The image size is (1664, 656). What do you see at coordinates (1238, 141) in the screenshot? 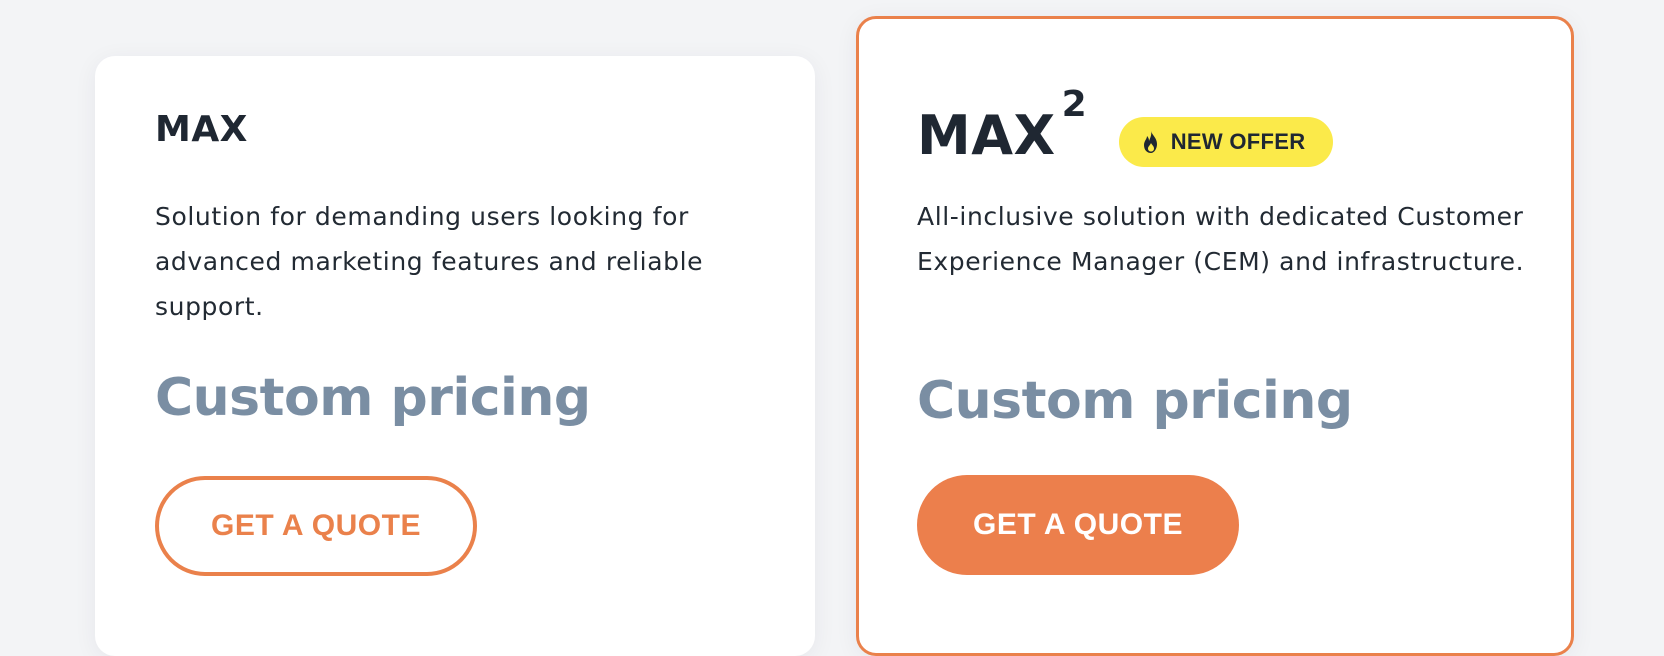
I see `badge-label: NEW OFFER` at bounding box center [1238, 141].